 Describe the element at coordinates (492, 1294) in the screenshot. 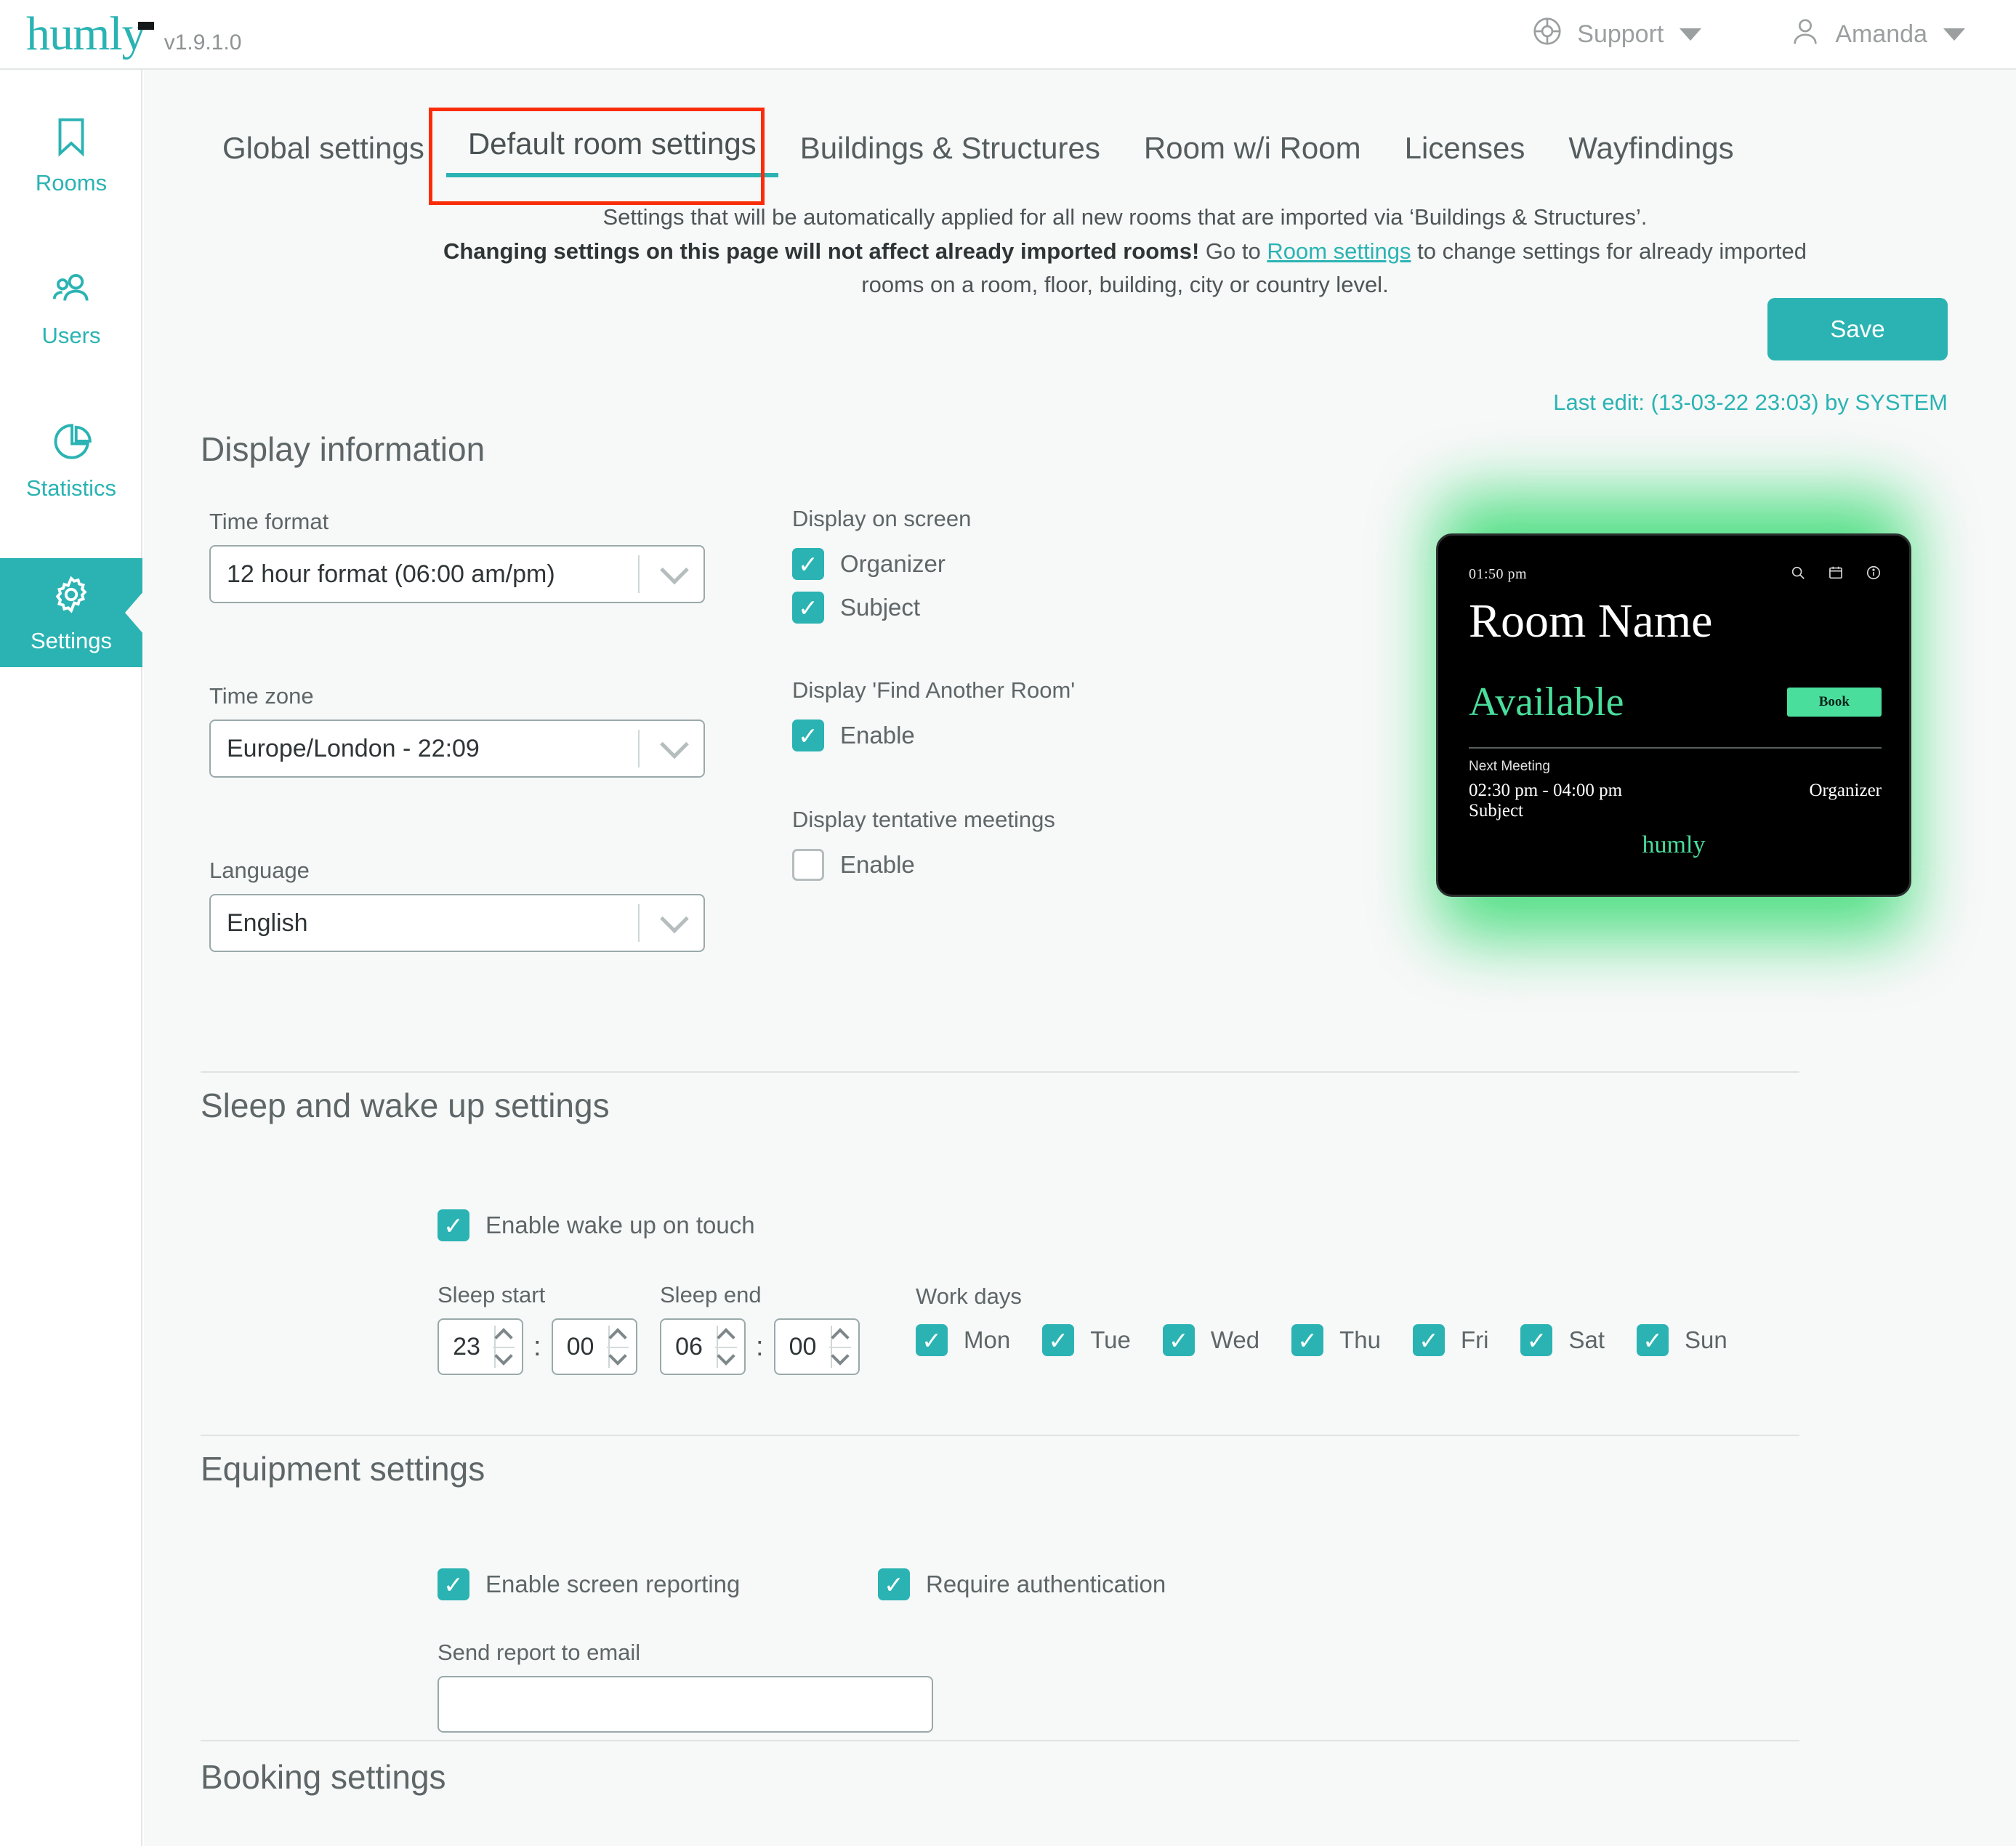

I see `sleep-start-label: Sleep start` at that location.